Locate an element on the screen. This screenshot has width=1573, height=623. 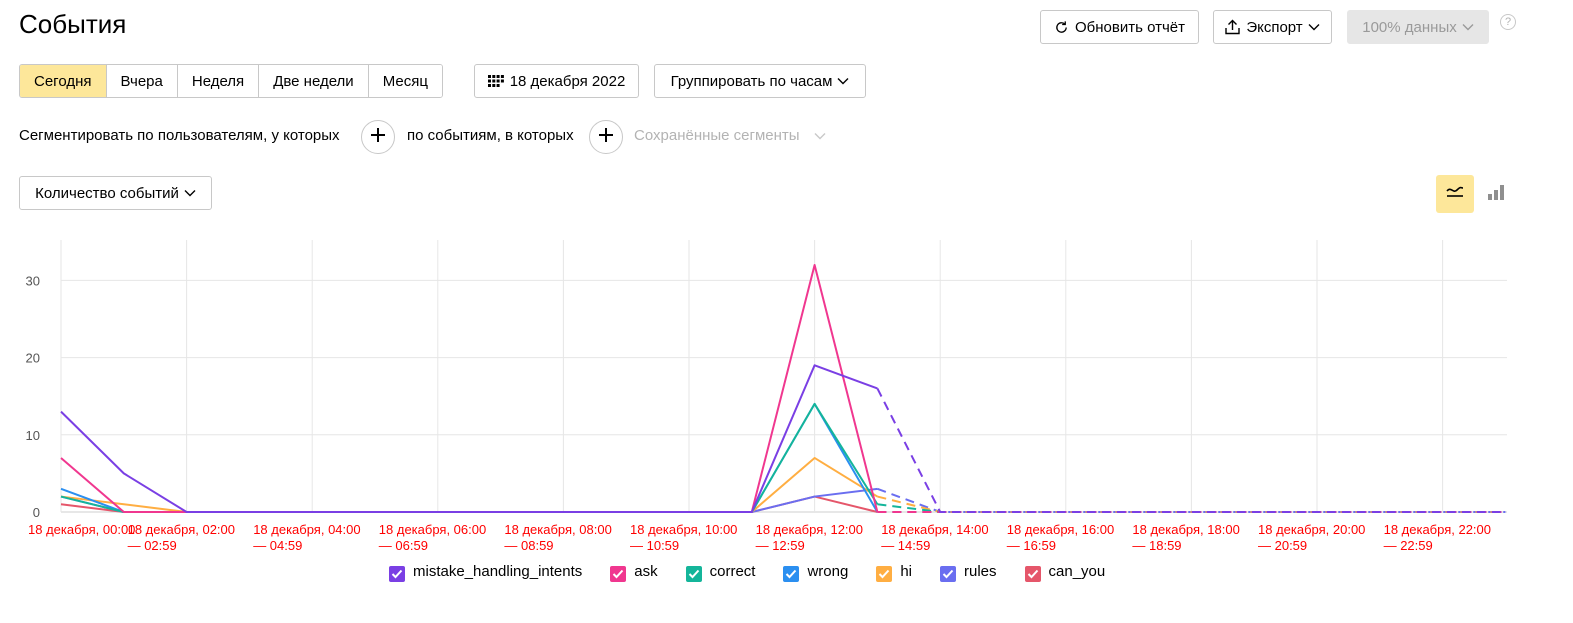
x-tick-label: 18 декабря, 06:00 is located at coordinates (432, 529).